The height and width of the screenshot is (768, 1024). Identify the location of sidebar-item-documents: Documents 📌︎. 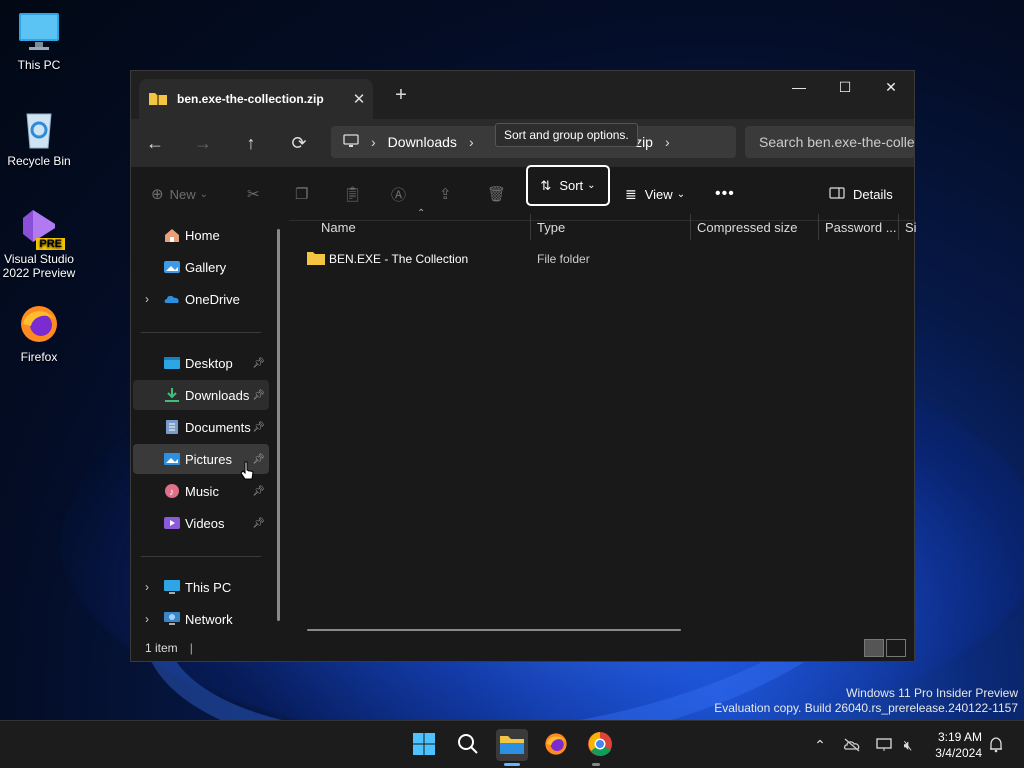
(201, 427).